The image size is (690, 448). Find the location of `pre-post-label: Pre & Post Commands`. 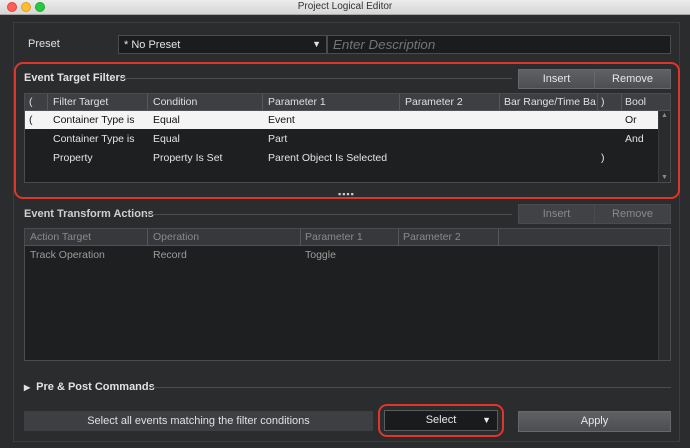

pre-post-label: Pre & Post Commands is located at coordinates (95, 387).